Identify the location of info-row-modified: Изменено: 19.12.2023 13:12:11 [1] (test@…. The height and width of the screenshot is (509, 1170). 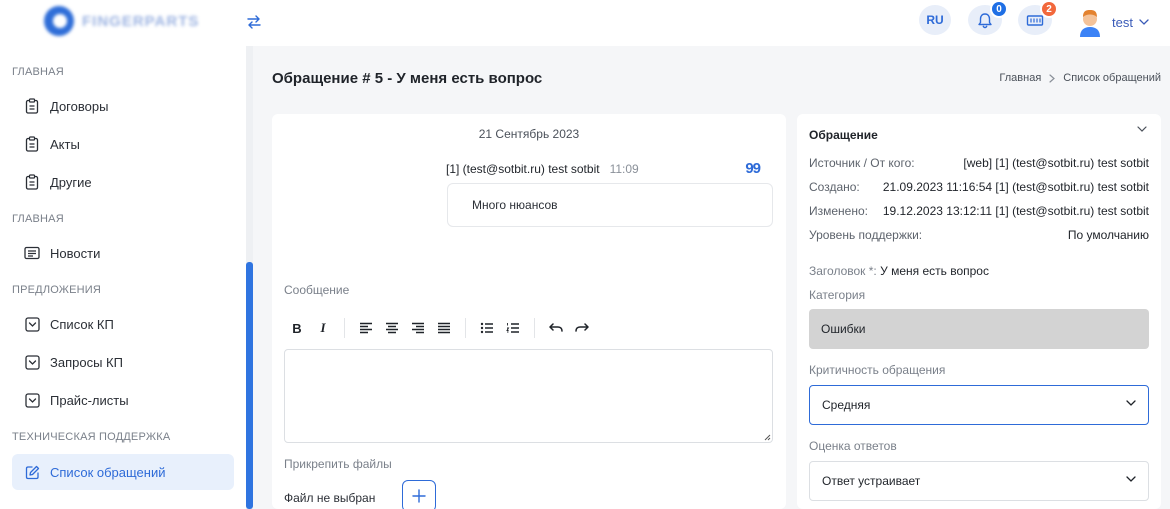
(979, 211).